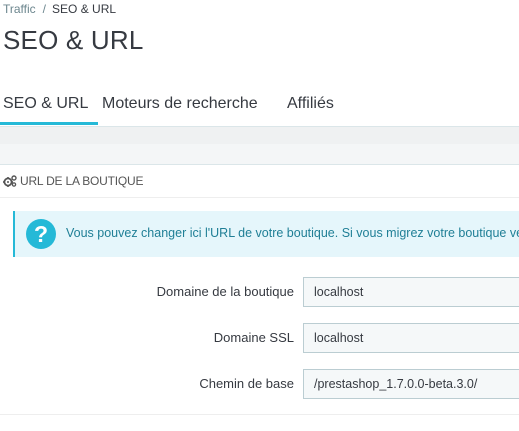 The image size is (519, 431). What do you see at coordinates (84, 9) in the screenshot?
I see `breadcrumb-current: SEO & URL` at bounding box center [84, 9].